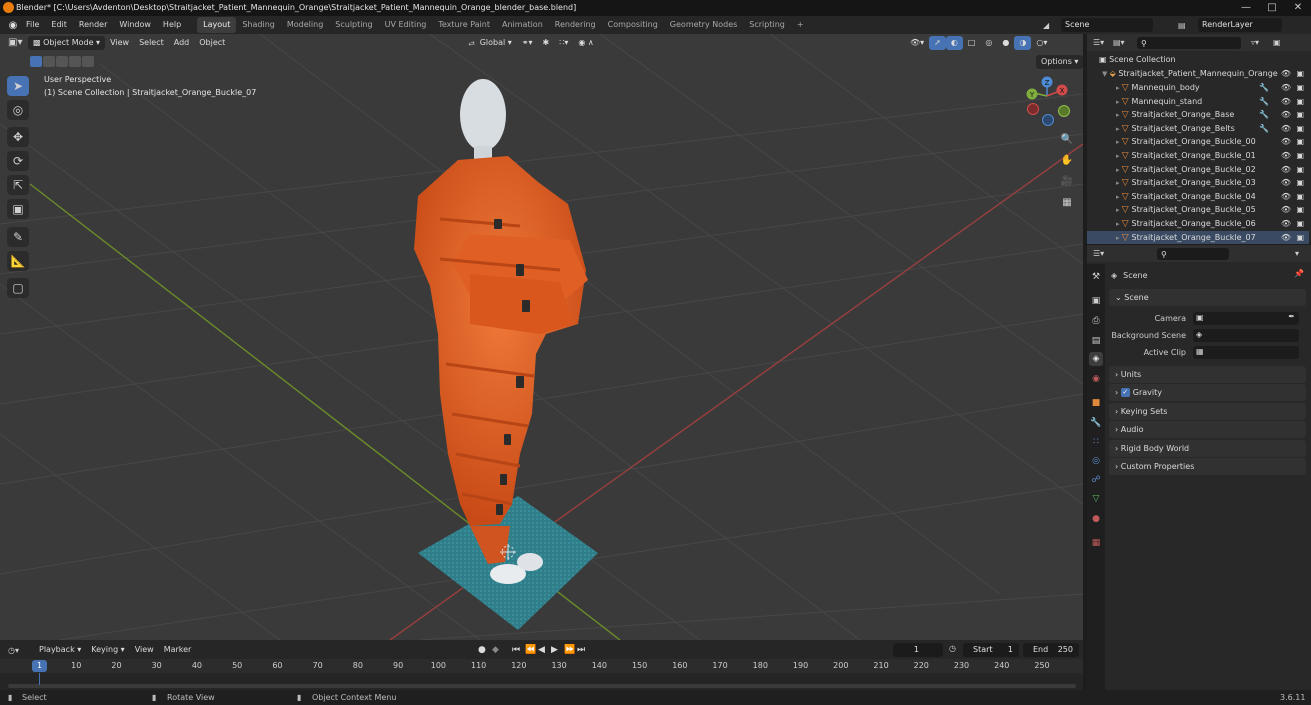  Describe the element at coordinates (1246, 352) in the screenshot. I see `active-clip-field: ▦` at that location.